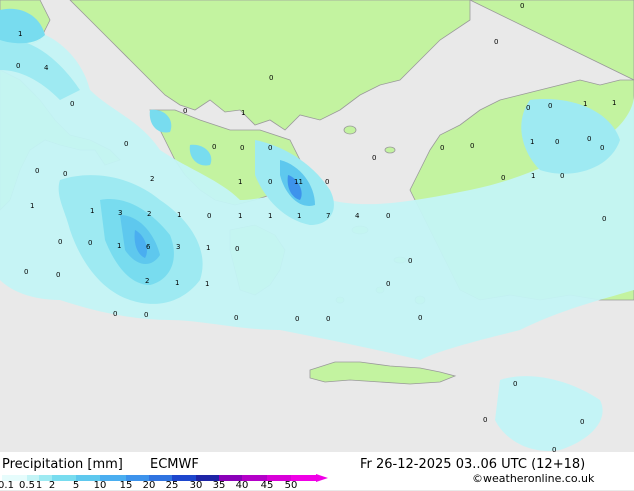 Image resolution: width=634 pixels, height=491 pixels. I want to click on scale-label: 20, so click(149, 485).